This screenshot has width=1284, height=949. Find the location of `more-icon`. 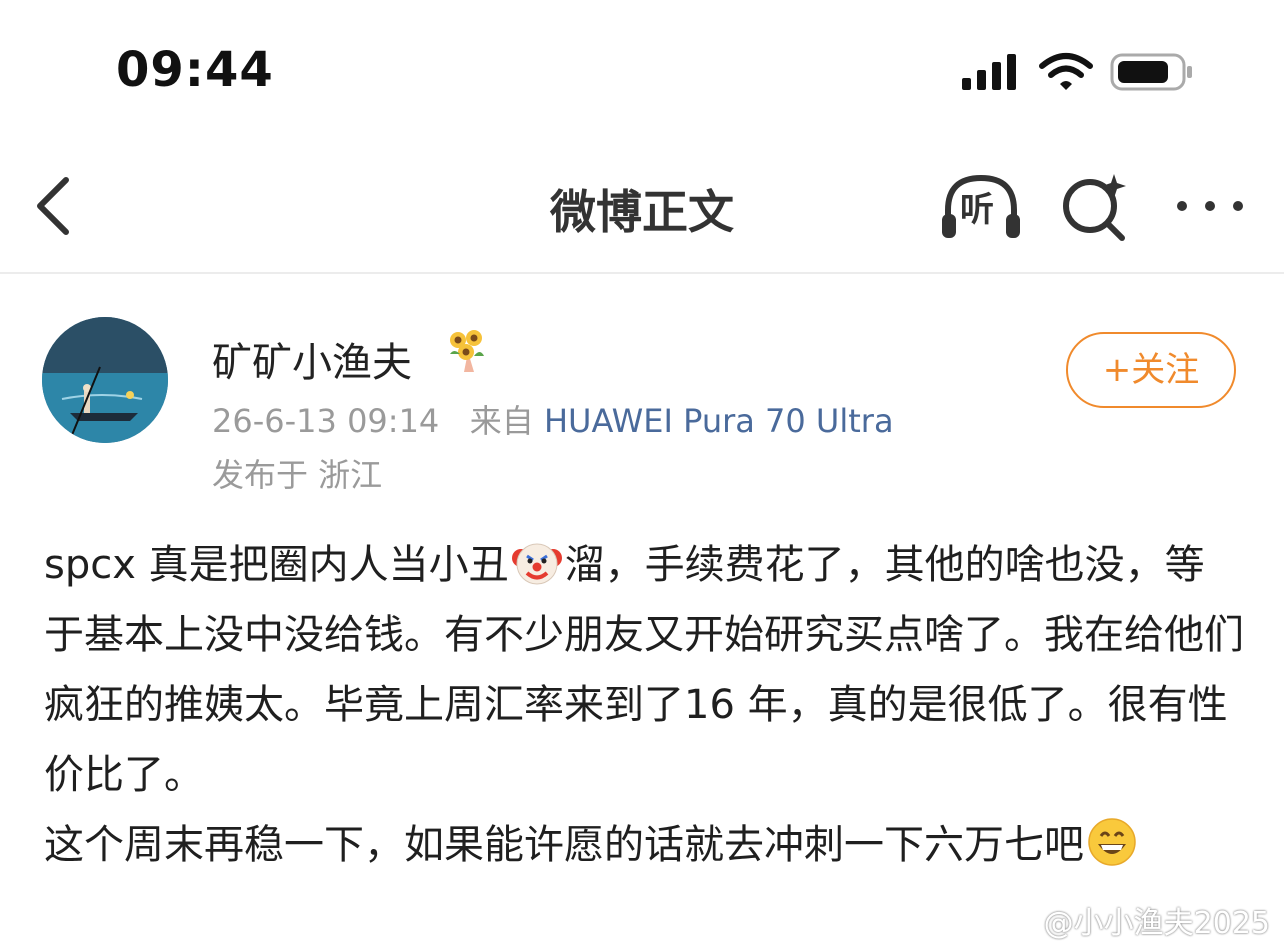

more-icon is located at coordinates (1210, 206).